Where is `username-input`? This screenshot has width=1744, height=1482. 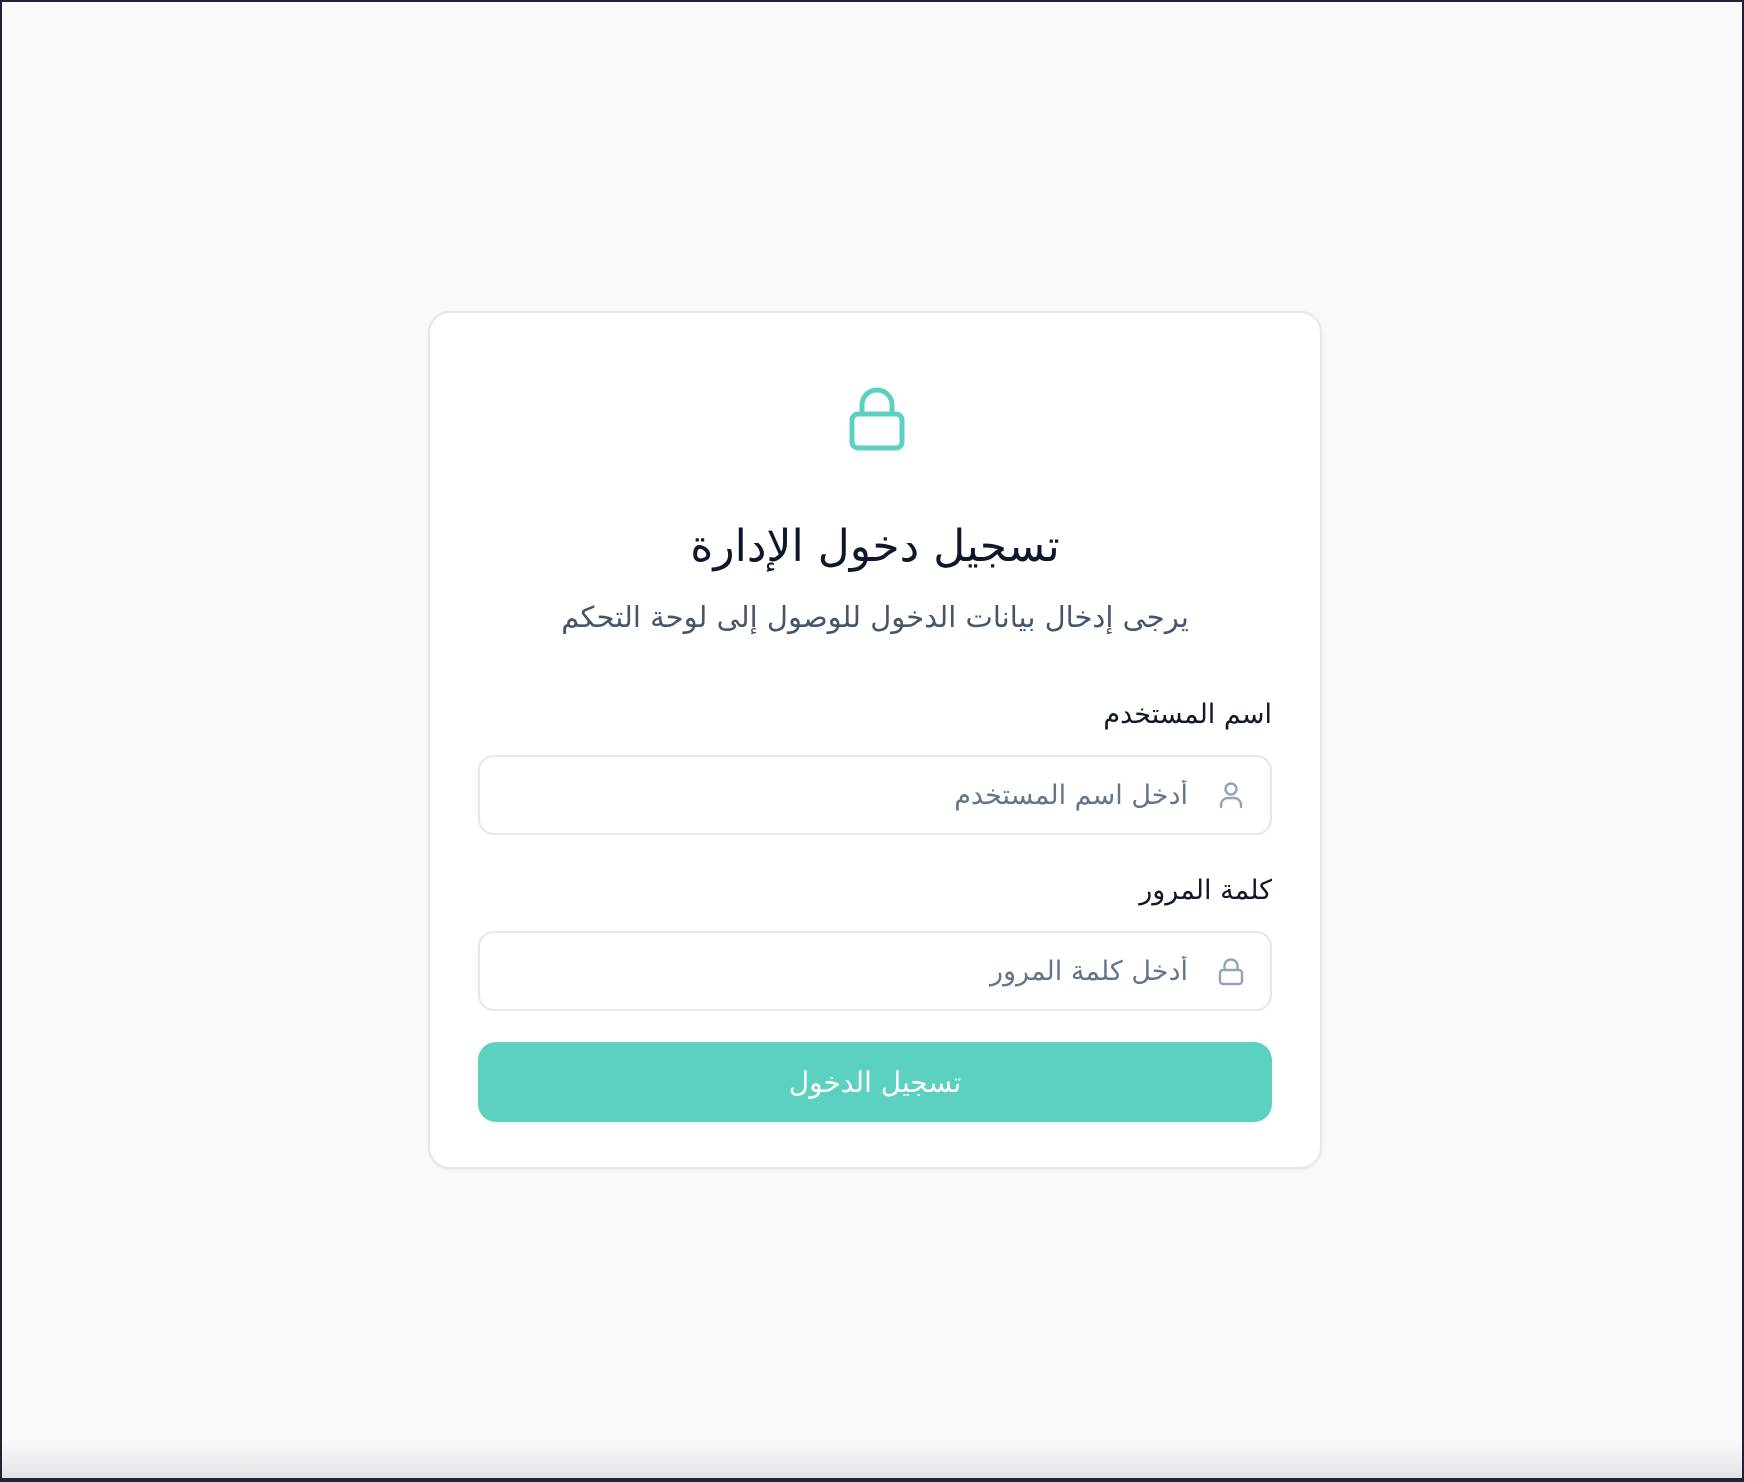 username-input is located at coordinates (844, 795).